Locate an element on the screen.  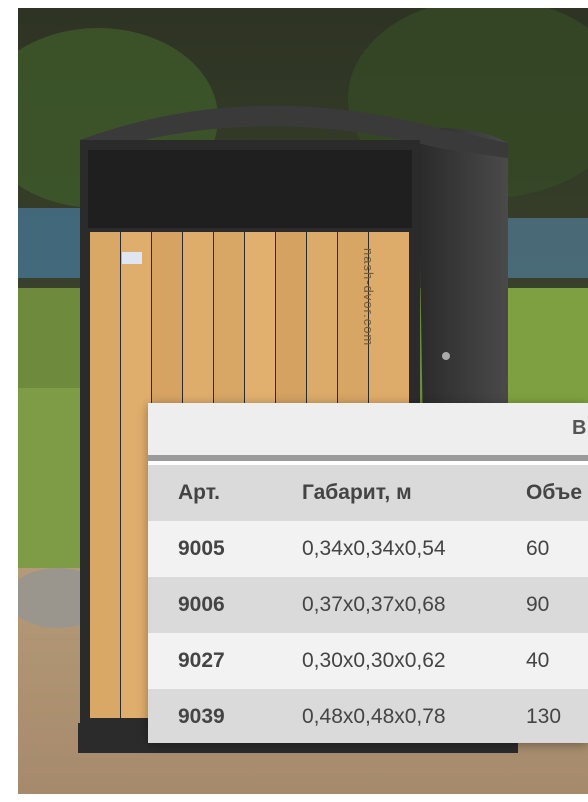
size-cell: 0,34x0,34x0,54 is located at coordinates (374, 548).